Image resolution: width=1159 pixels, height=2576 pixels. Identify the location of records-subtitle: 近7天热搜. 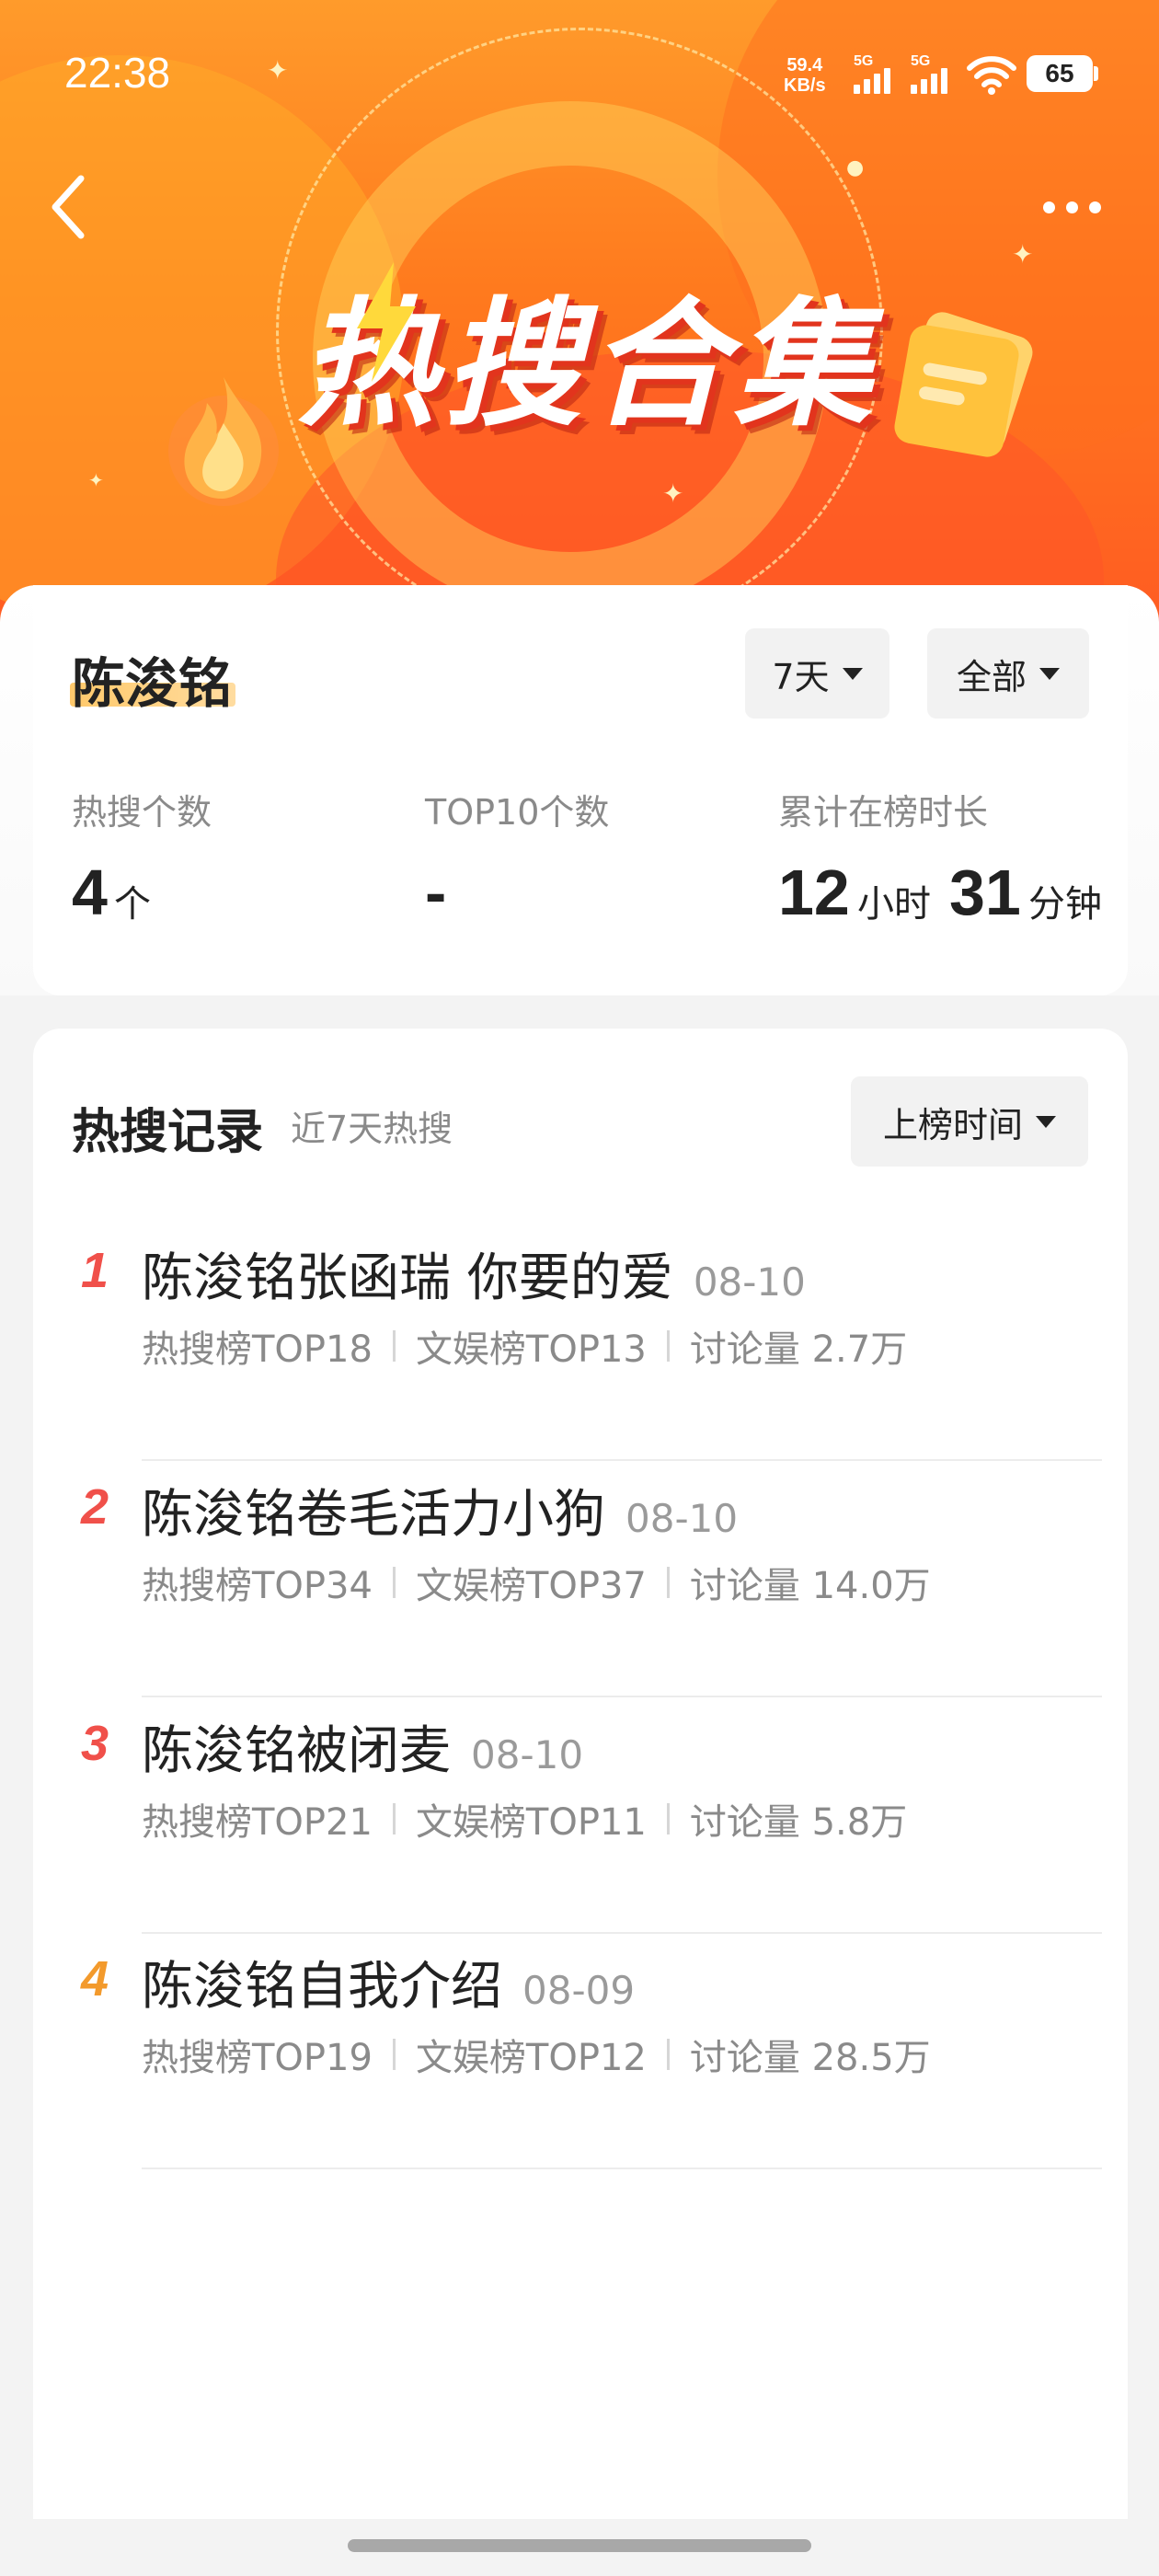
(372, 1129).